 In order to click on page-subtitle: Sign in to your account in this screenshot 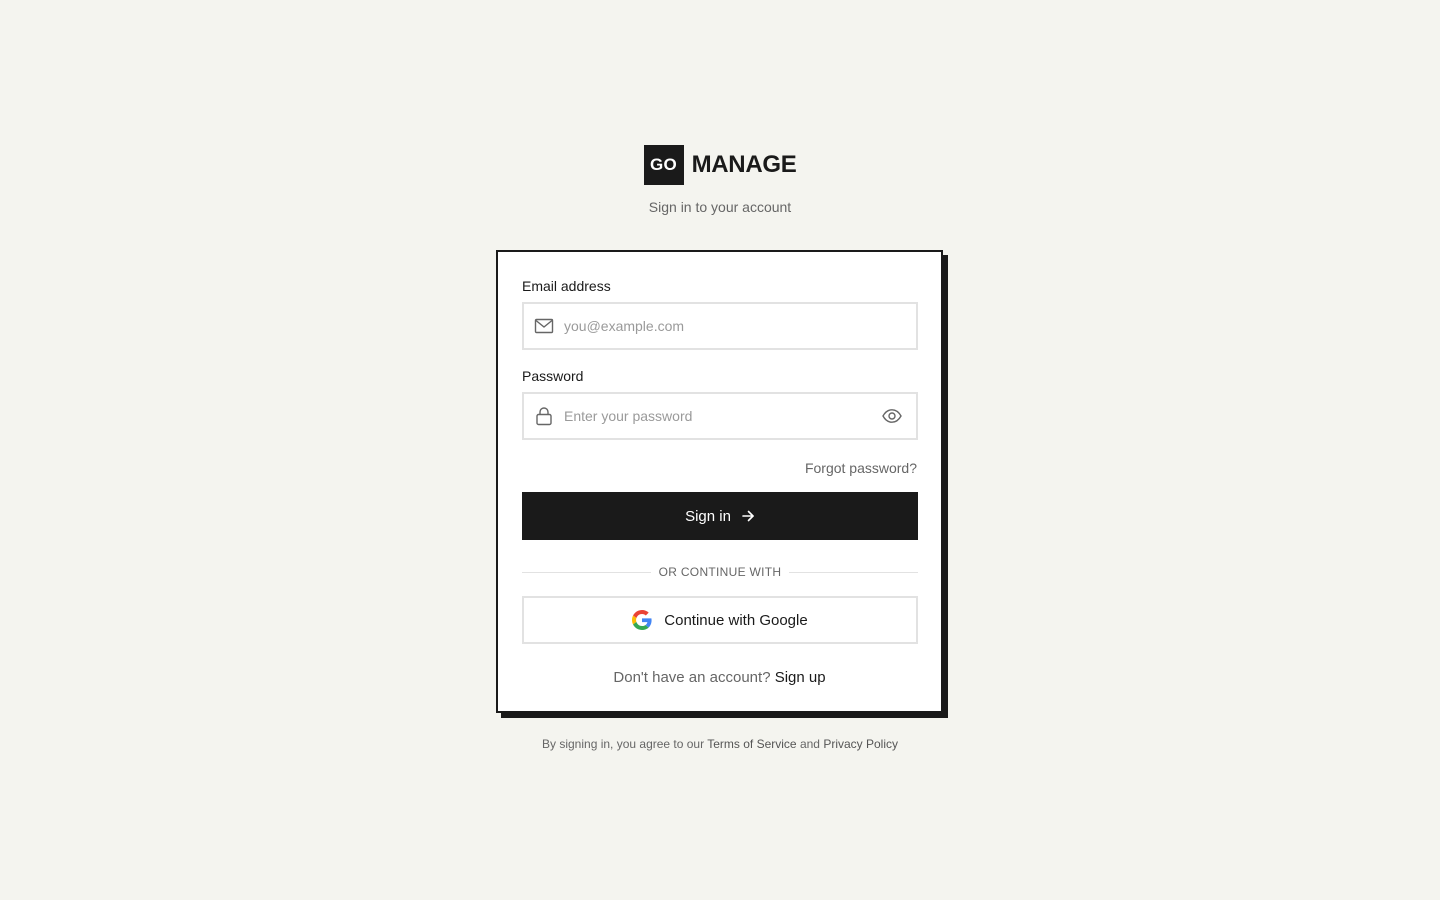, I will do `click(720, 207)`.